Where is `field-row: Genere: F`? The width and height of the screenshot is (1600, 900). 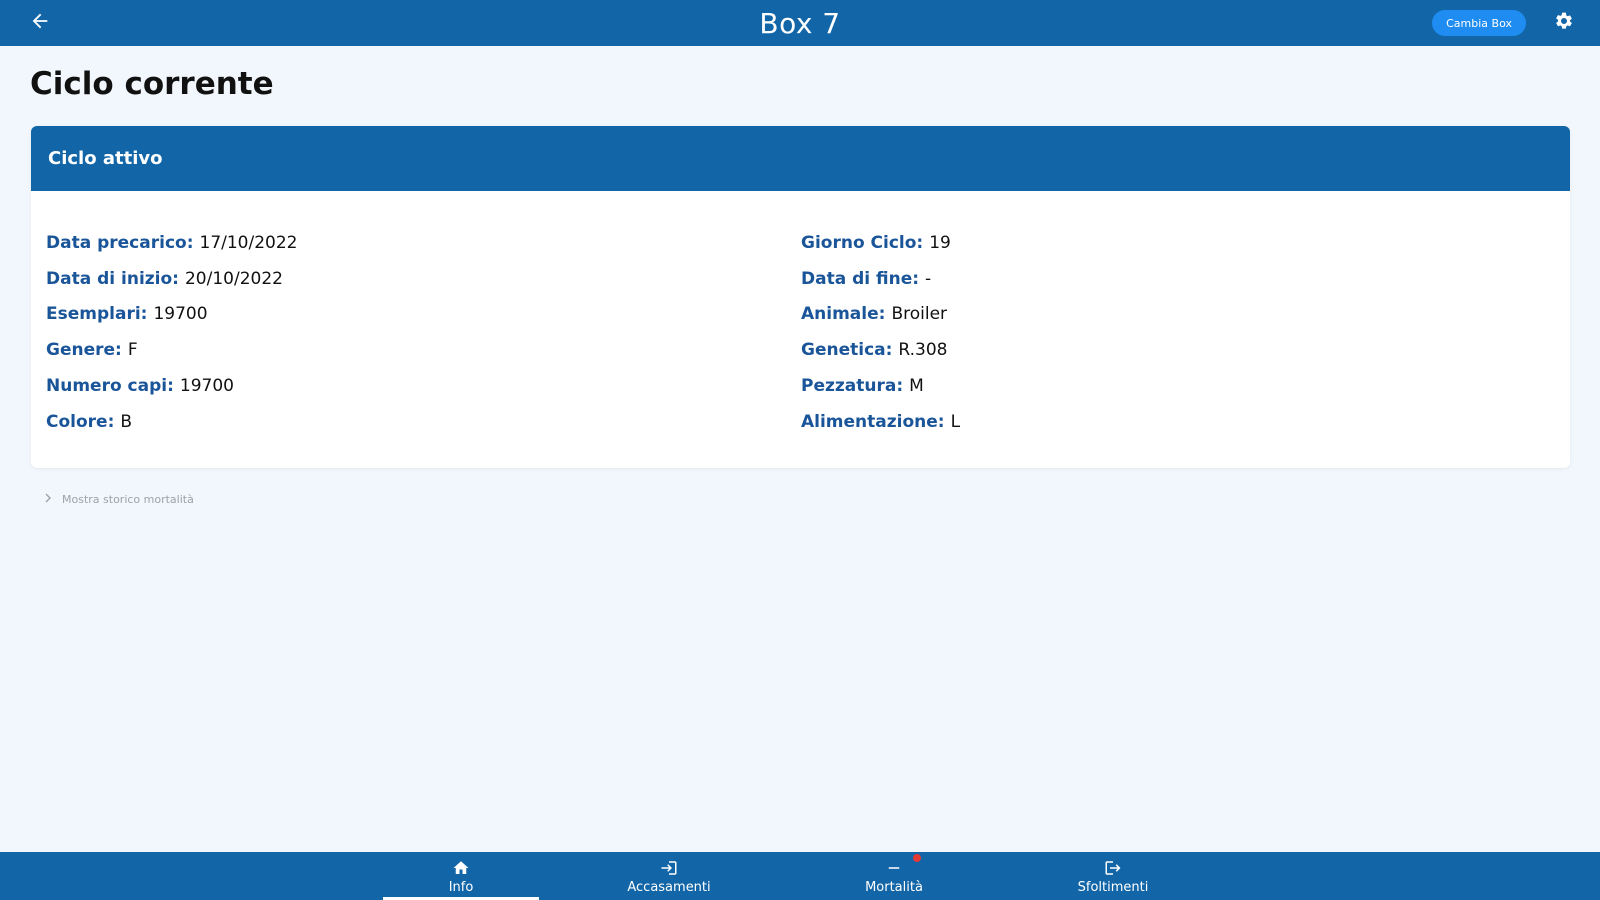
field-row: Genere: F is located at coordinates (416, 350).